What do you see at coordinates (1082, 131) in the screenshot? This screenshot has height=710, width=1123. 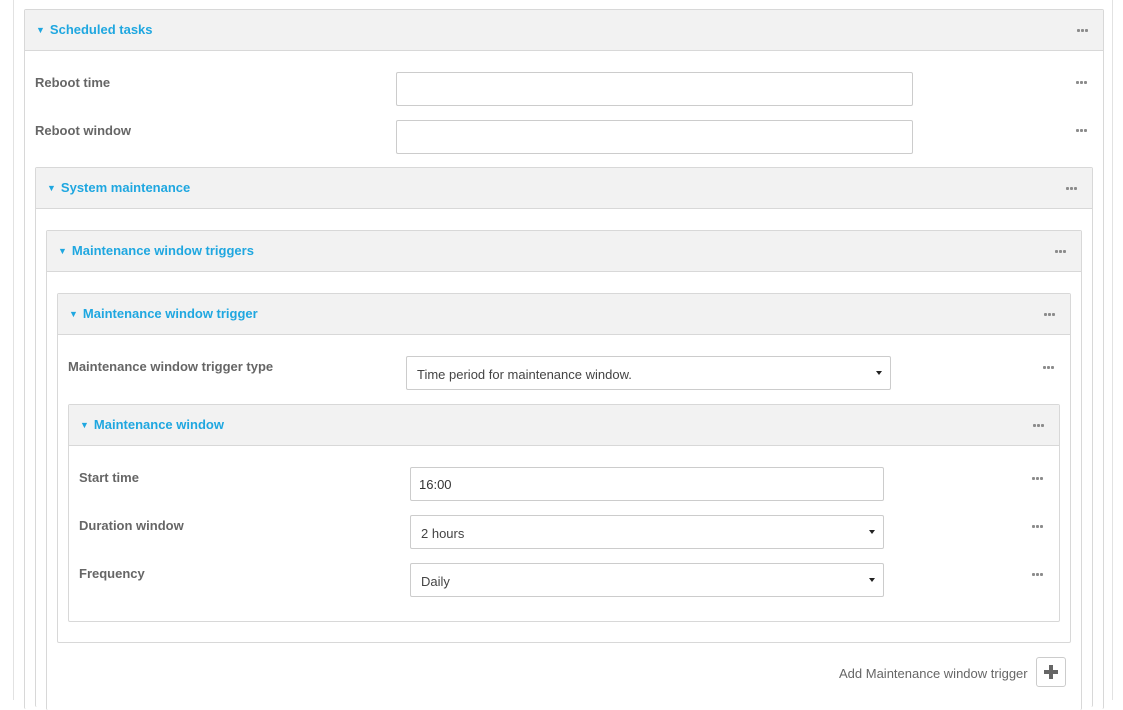 I see `reboot-window-more-icon` at bounding box center [1082, 131].